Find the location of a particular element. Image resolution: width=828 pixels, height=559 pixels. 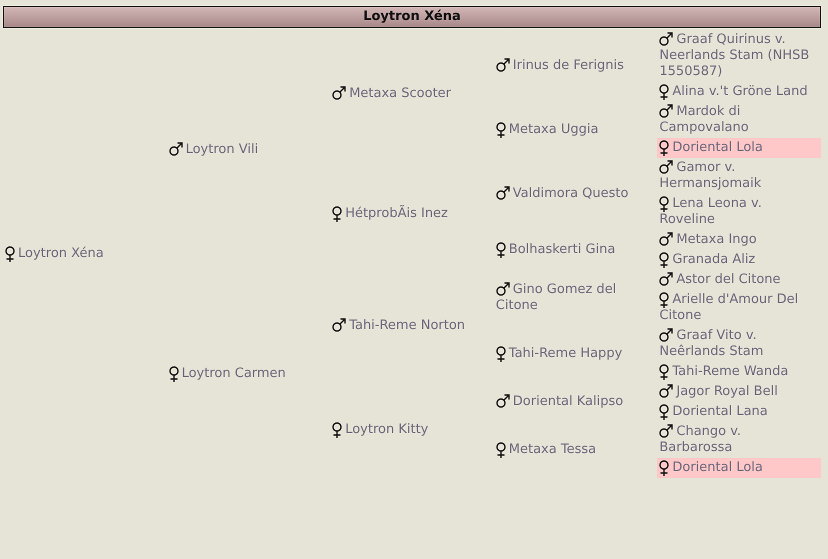

dog-name: Irinus de Ferignis is located at coordinates (573, 66).